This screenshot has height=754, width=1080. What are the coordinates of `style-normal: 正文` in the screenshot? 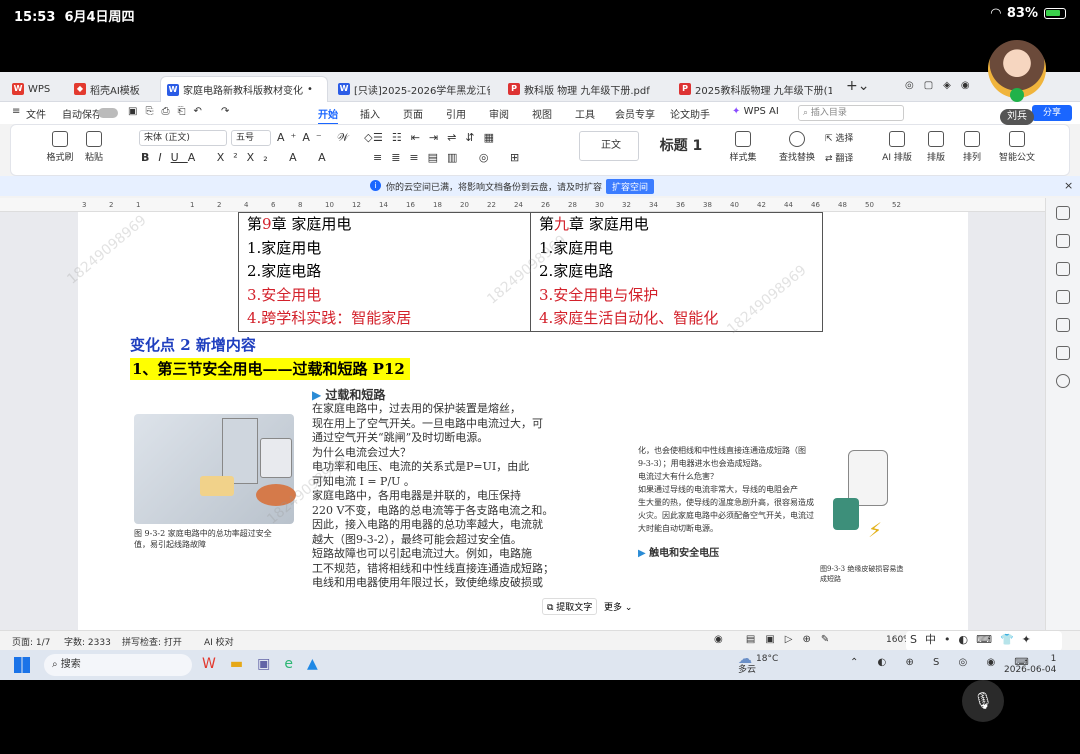 It's located at (609, 146).